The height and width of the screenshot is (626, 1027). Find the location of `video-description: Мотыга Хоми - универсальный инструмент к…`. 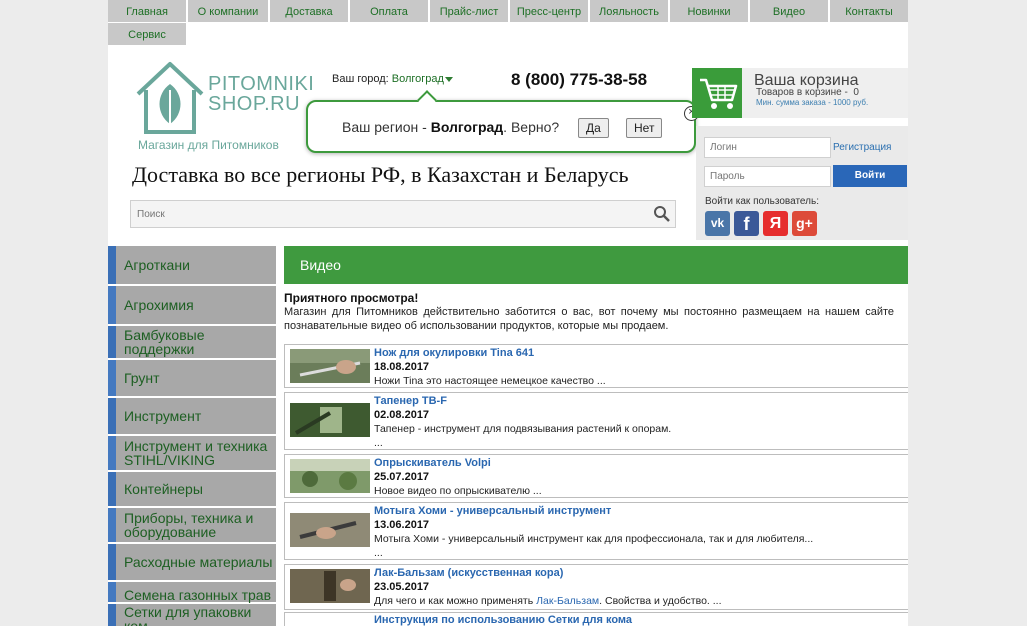

video-description: Мотыга Хоми - универсальный инструмент к… is located at coordinates (594, 539).